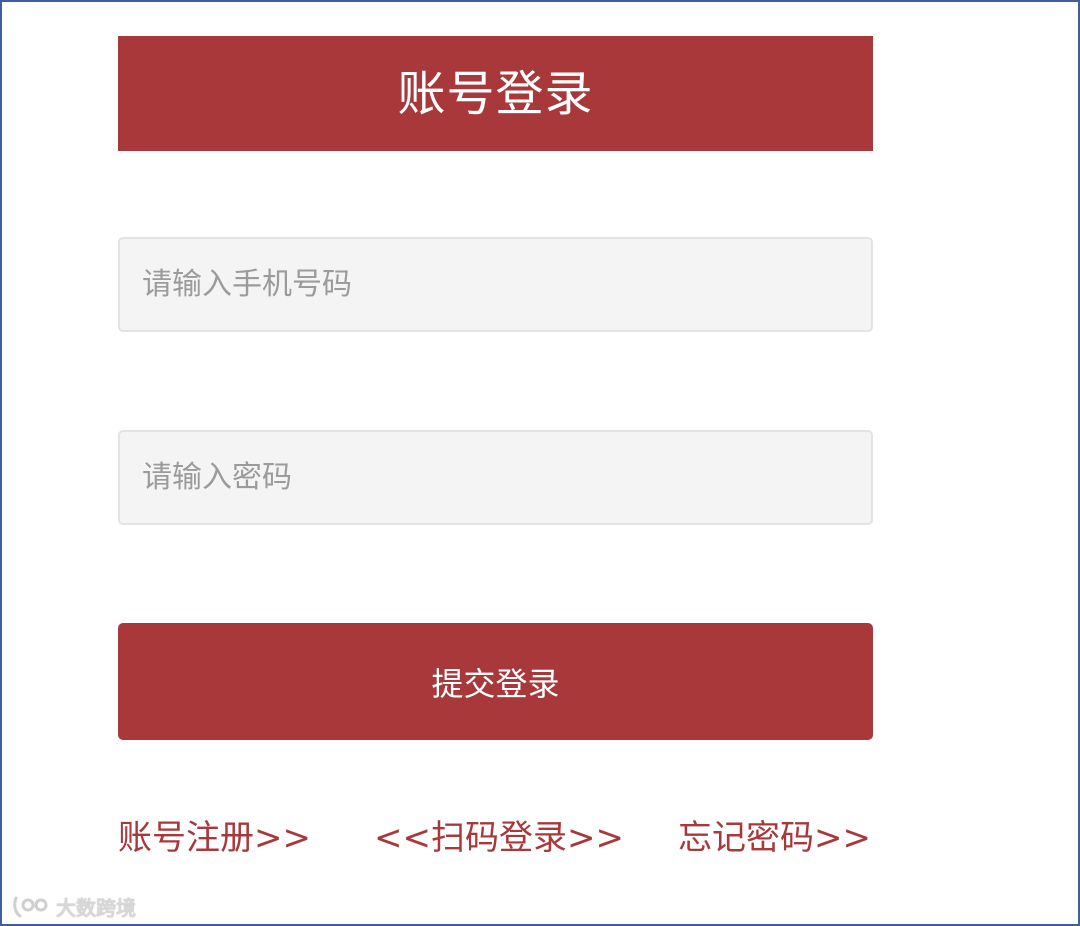 The height and width of the screenshot is (926, 1080). I want to click on footer-links: 账号注册>> <<扫码登录>> 忘记密码>>, so click(541, 839).